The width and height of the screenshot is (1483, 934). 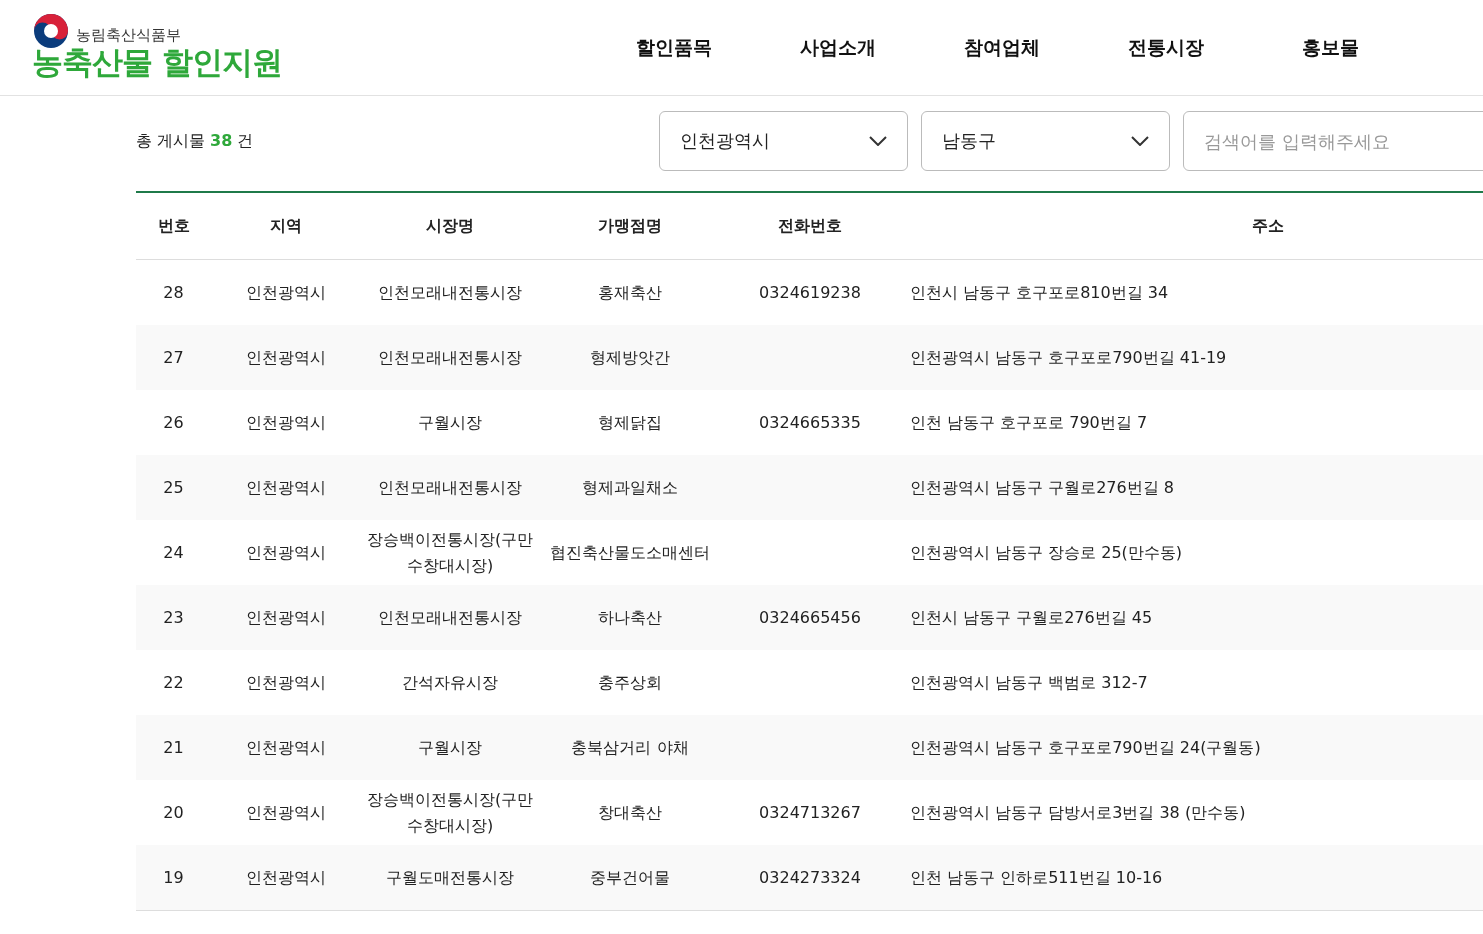 I want to click on table-cell: 23, so click(x=173, y=617).